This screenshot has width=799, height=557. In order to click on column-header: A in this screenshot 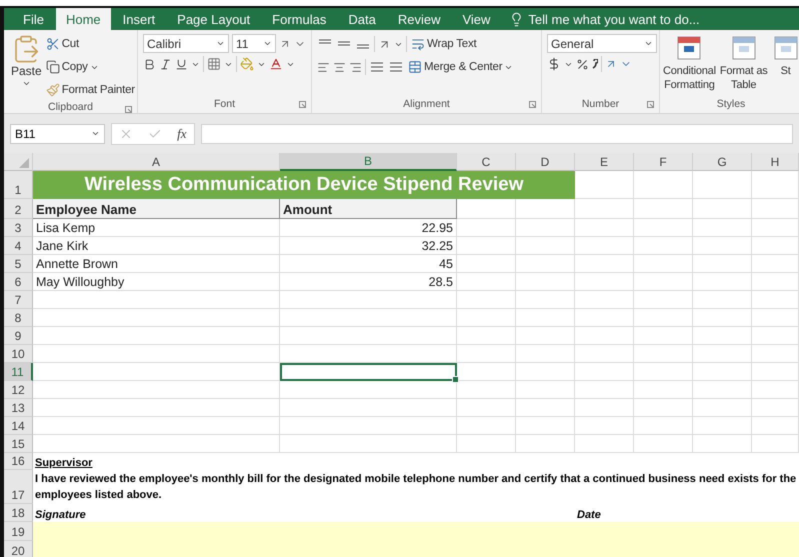, I will do `click(156, 162)`.